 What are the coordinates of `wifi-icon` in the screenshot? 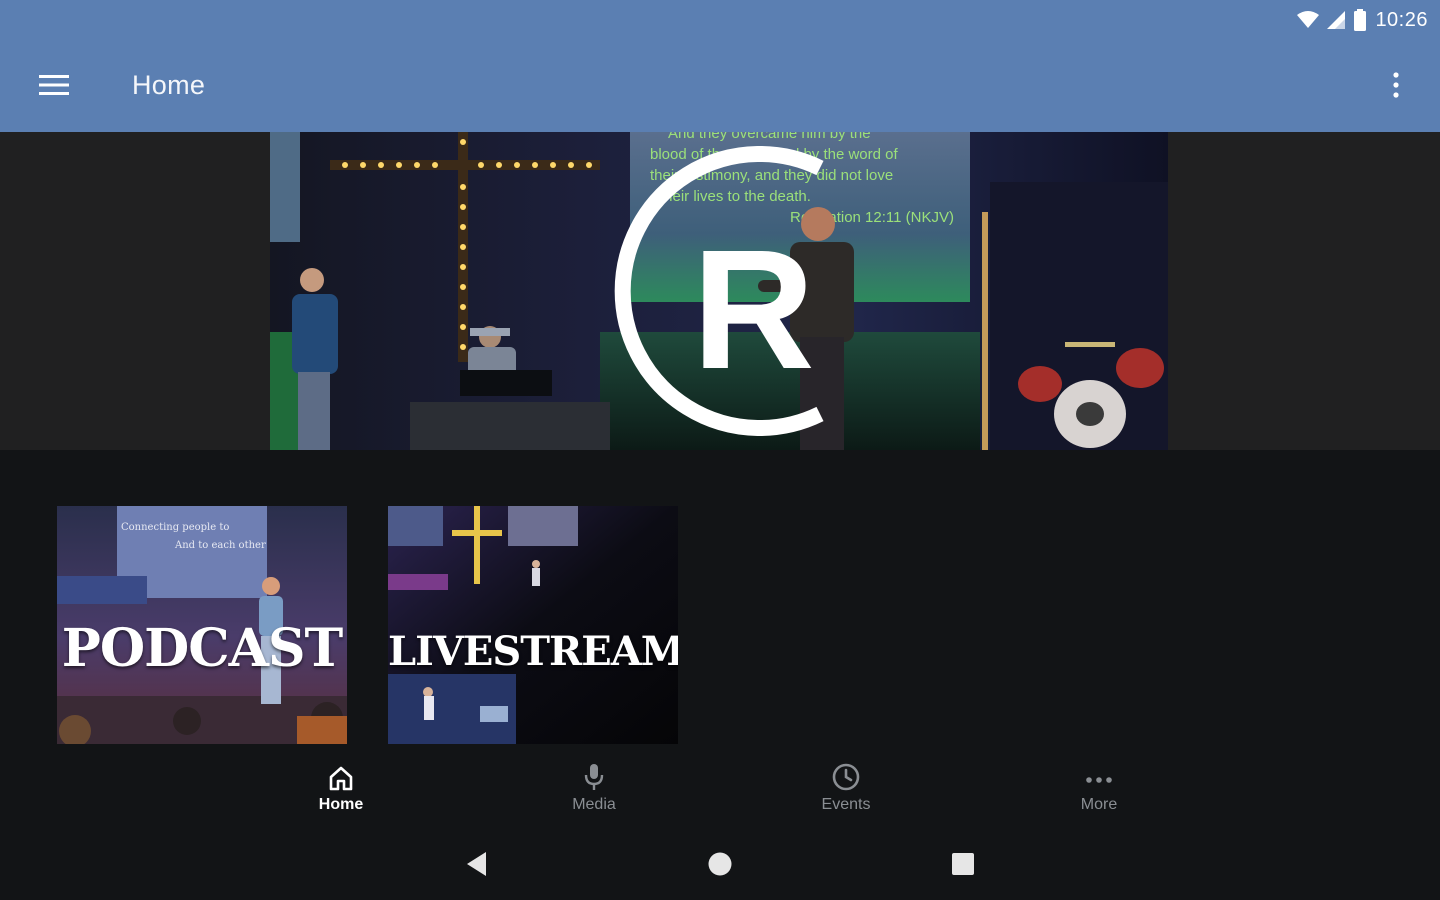 It's located at (1308, 20).